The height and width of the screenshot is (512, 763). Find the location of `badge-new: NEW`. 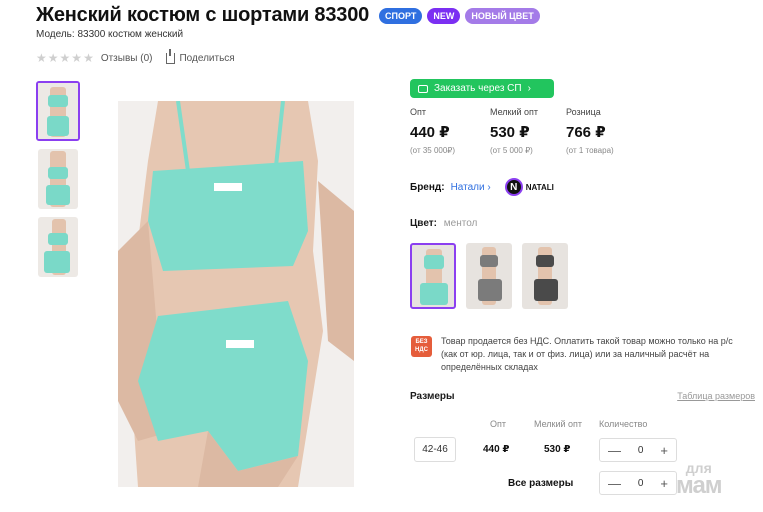

badge-new: NEW is located at coordinates (444, 15).